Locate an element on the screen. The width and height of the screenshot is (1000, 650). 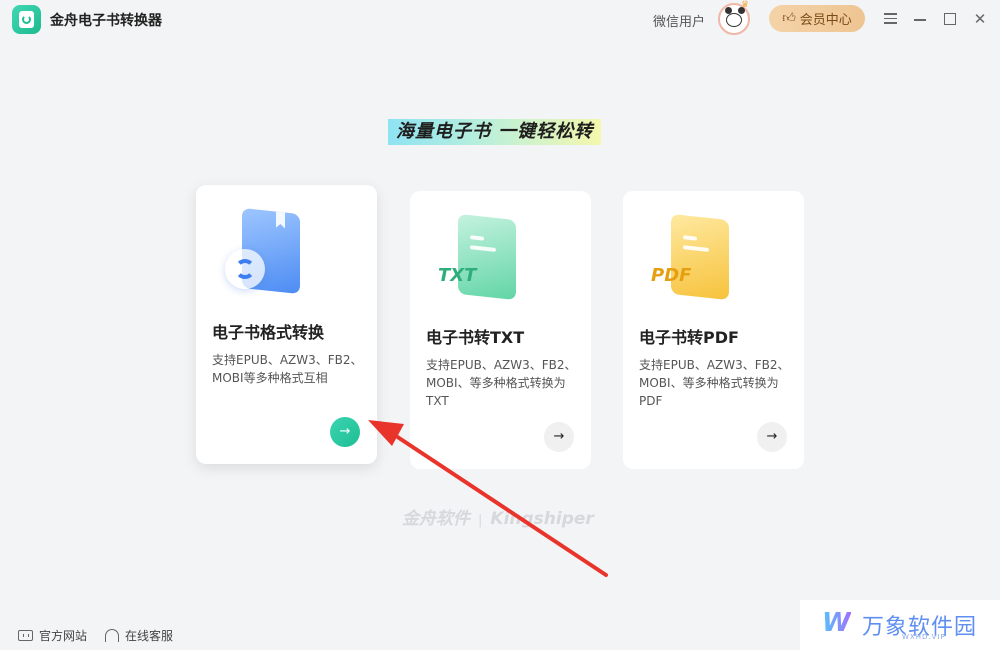
online-service-label: 在线客服 is located at coordinates (149, 635).